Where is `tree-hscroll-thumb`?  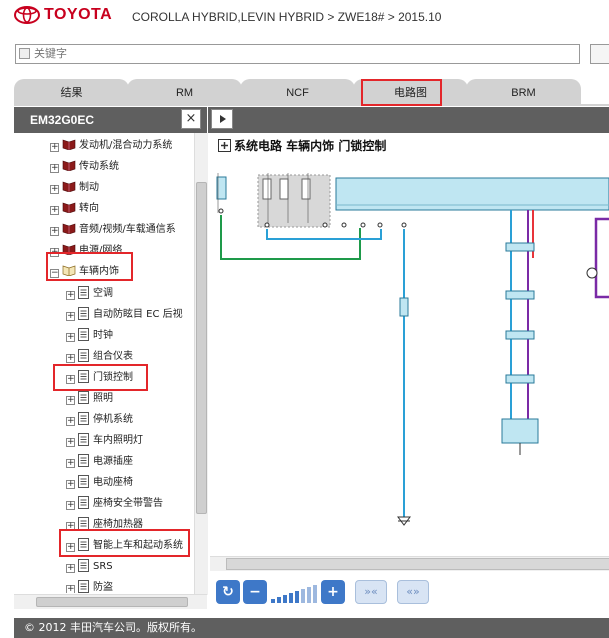
tree-hscroll-thumb is located at coordinates (112, 602).